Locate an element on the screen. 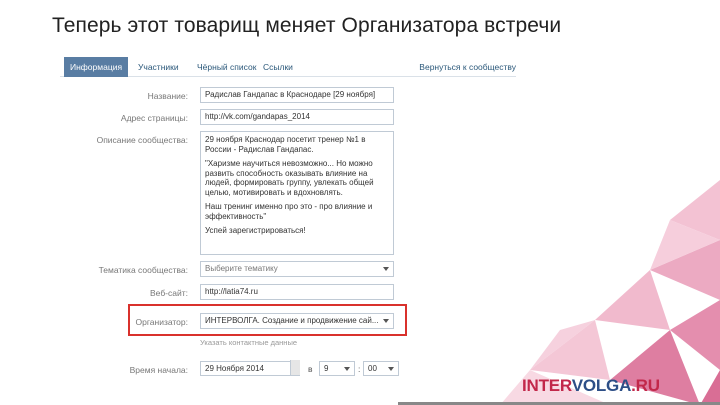  organizer-label: Организатор: is located at coordinates (161, 322).